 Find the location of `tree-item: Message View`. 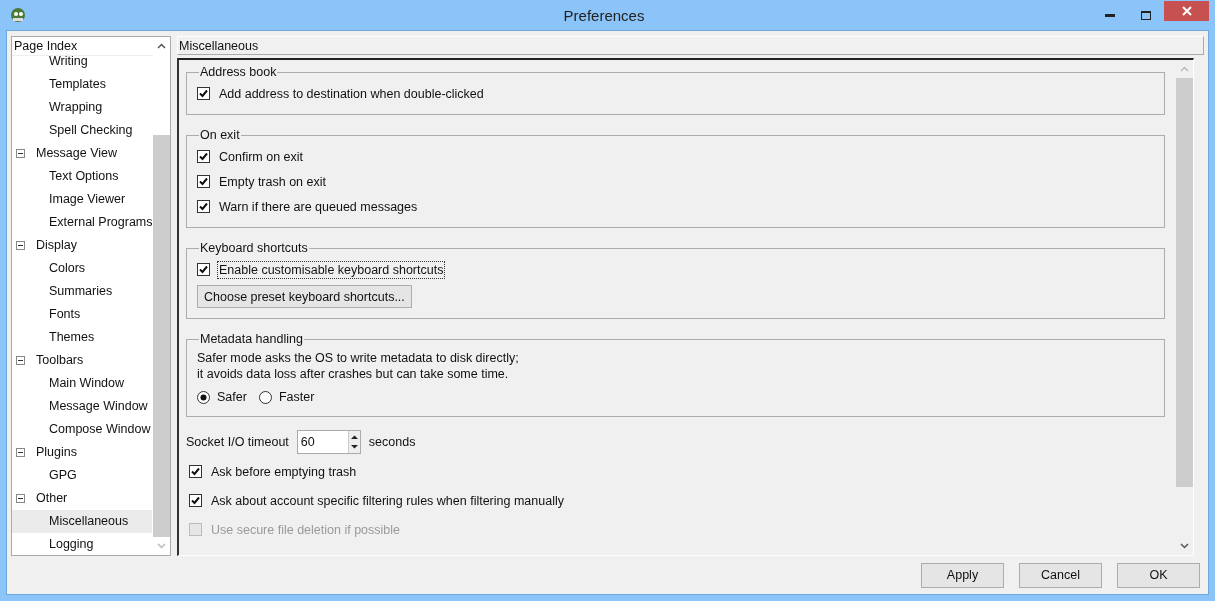

tree-item: Message View is located at coordinates (82, 153).